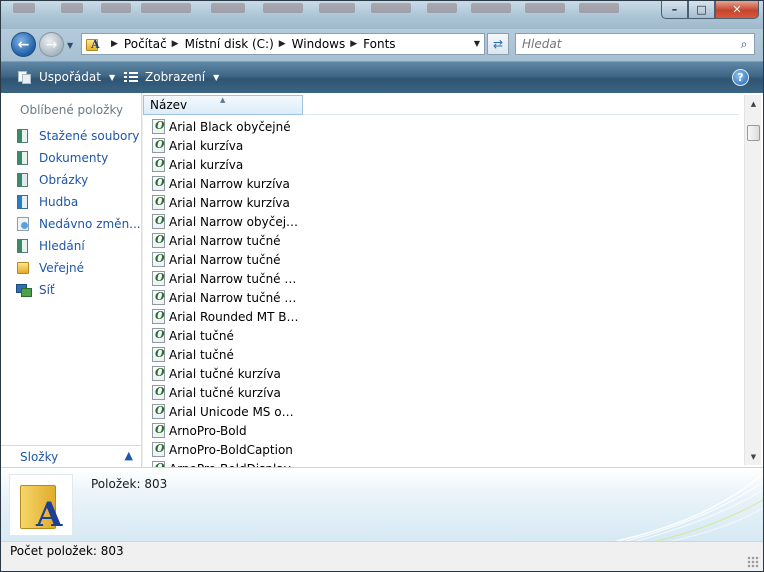 The image size is (764, 572). I want to click on nav-item-label: Veřejné, so click(62, 268).